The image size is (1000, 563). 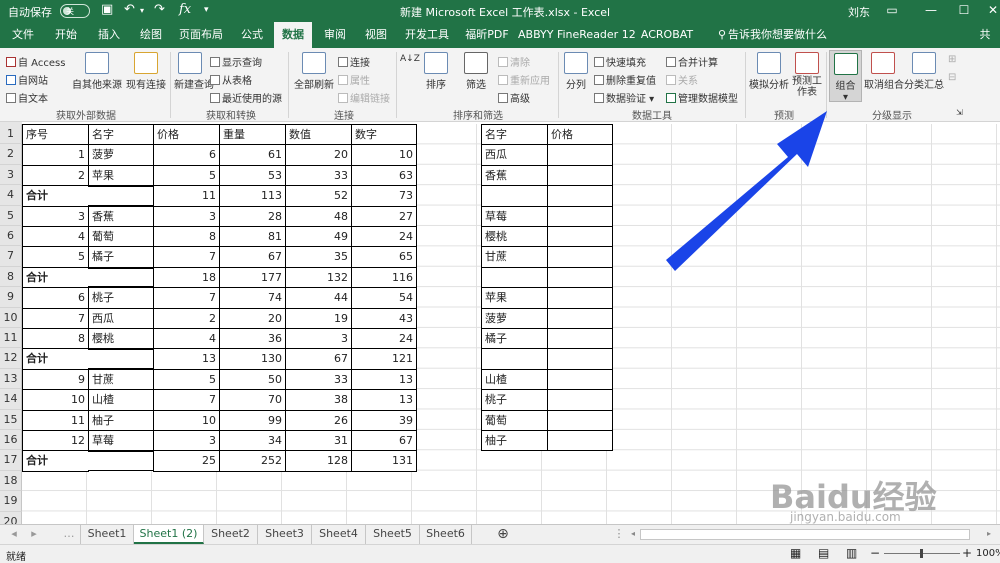 I want to click on table-cell: 19, so click(x=318, y=318).